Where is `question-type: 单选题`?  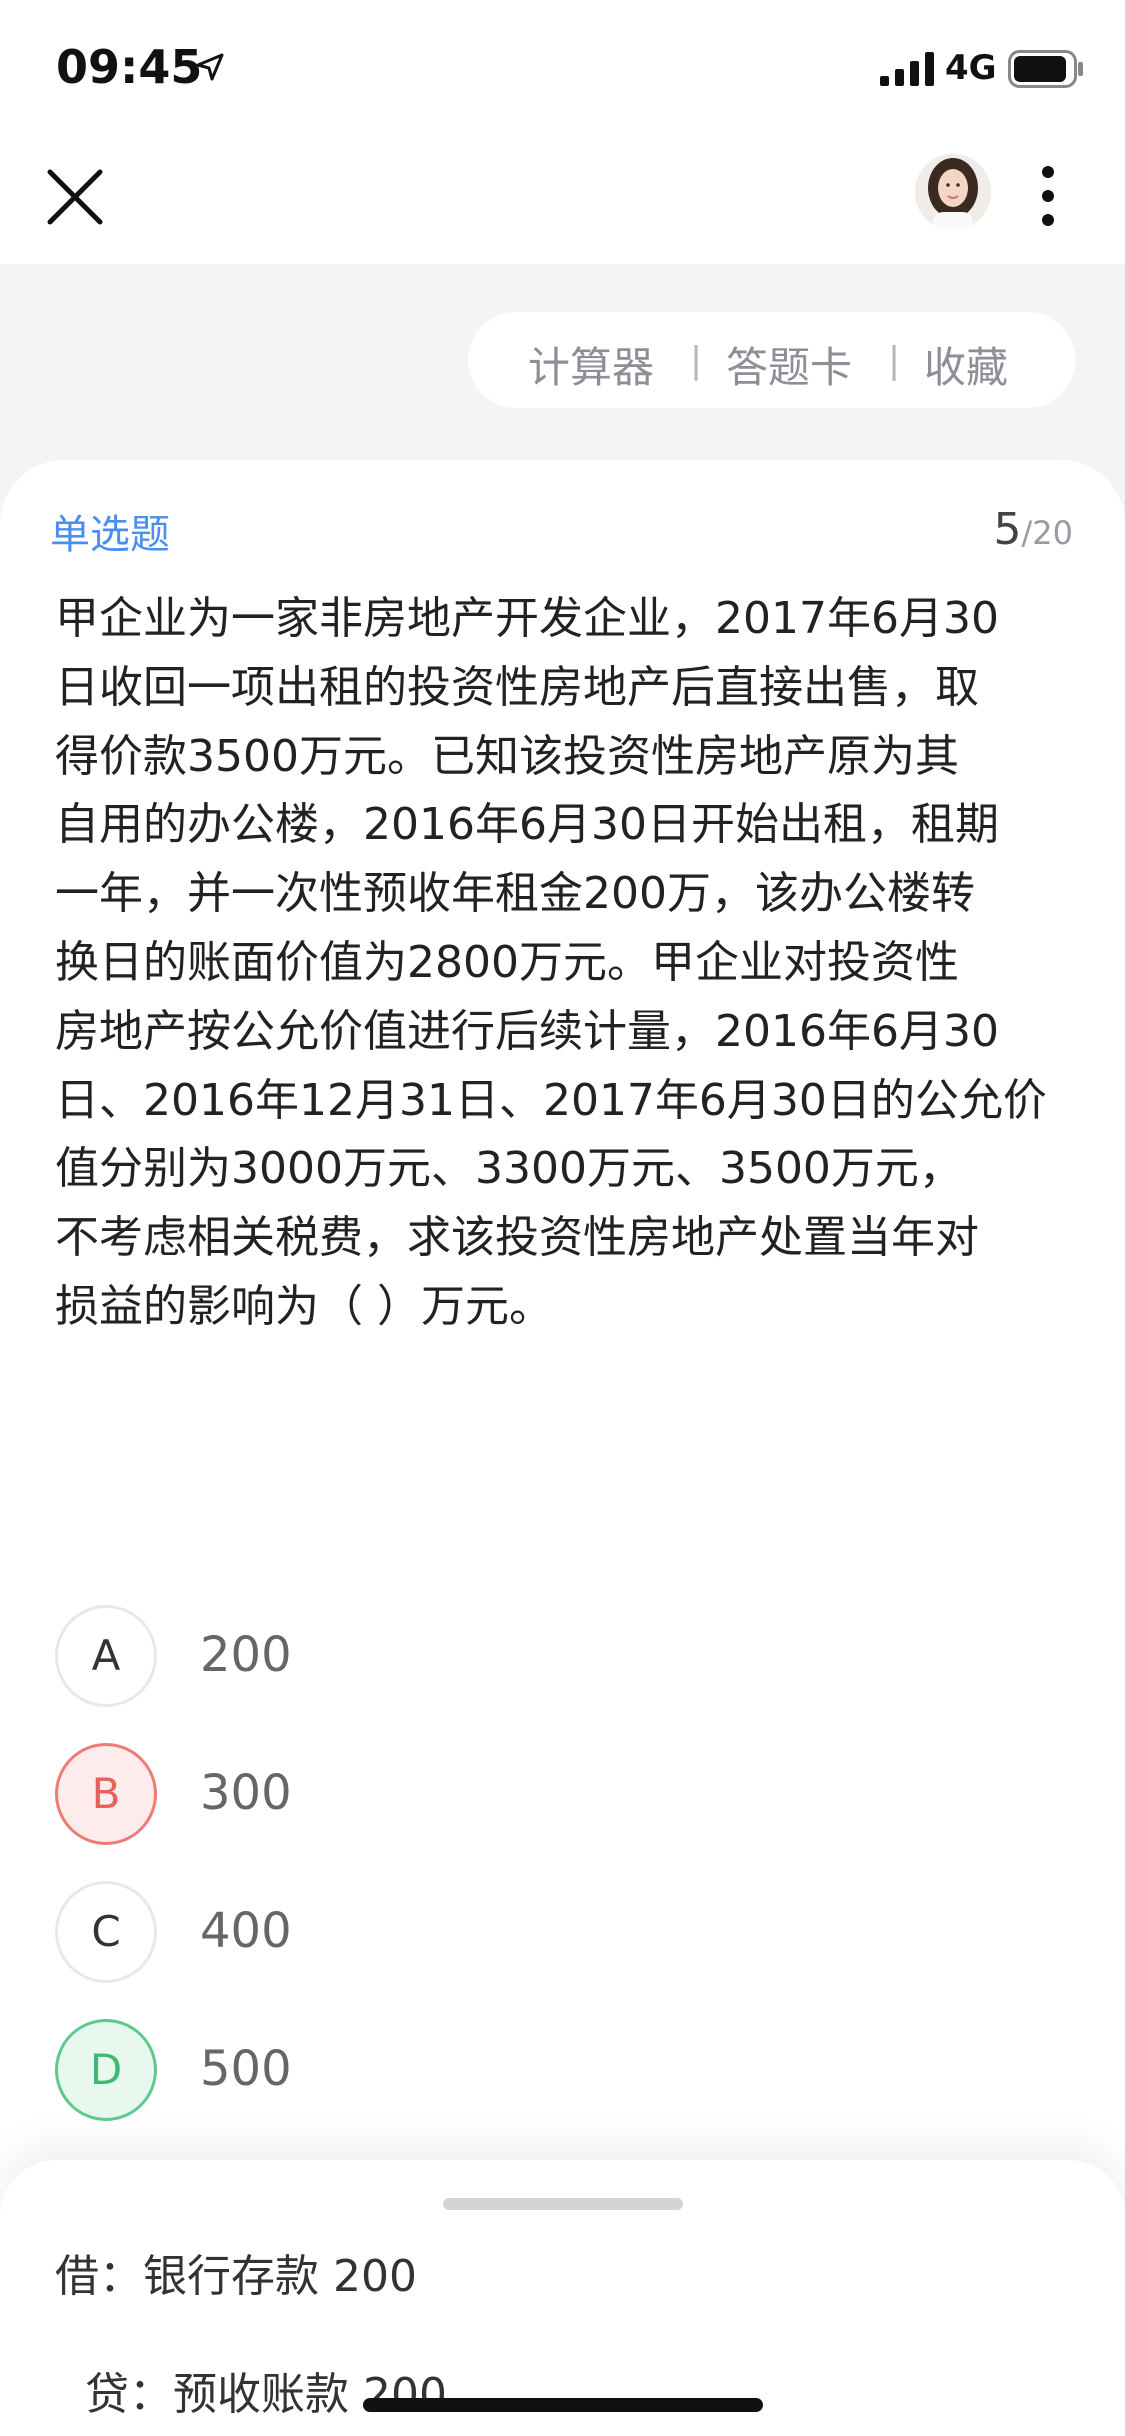 question-type: 单选题 is located at coordinates (110, 535).